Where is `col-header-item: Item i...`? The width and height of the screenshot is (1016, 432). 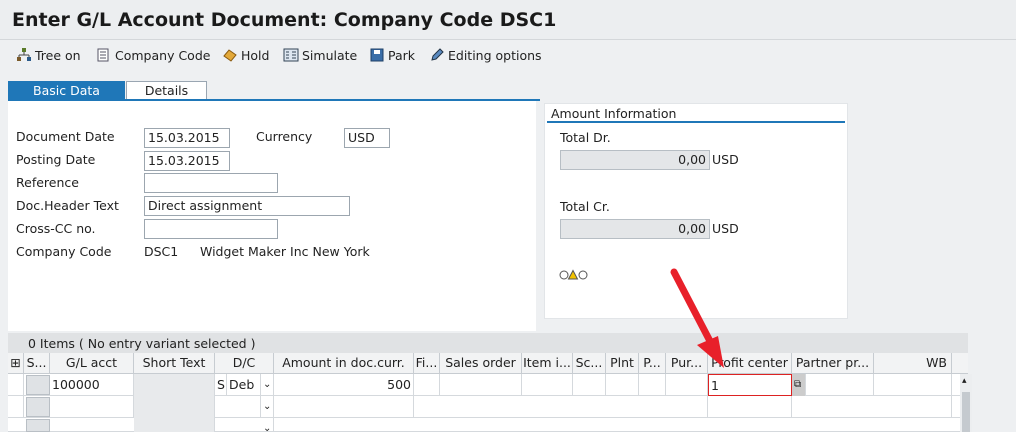 col-header-item: Item i... is located at coordinates (547, 363).